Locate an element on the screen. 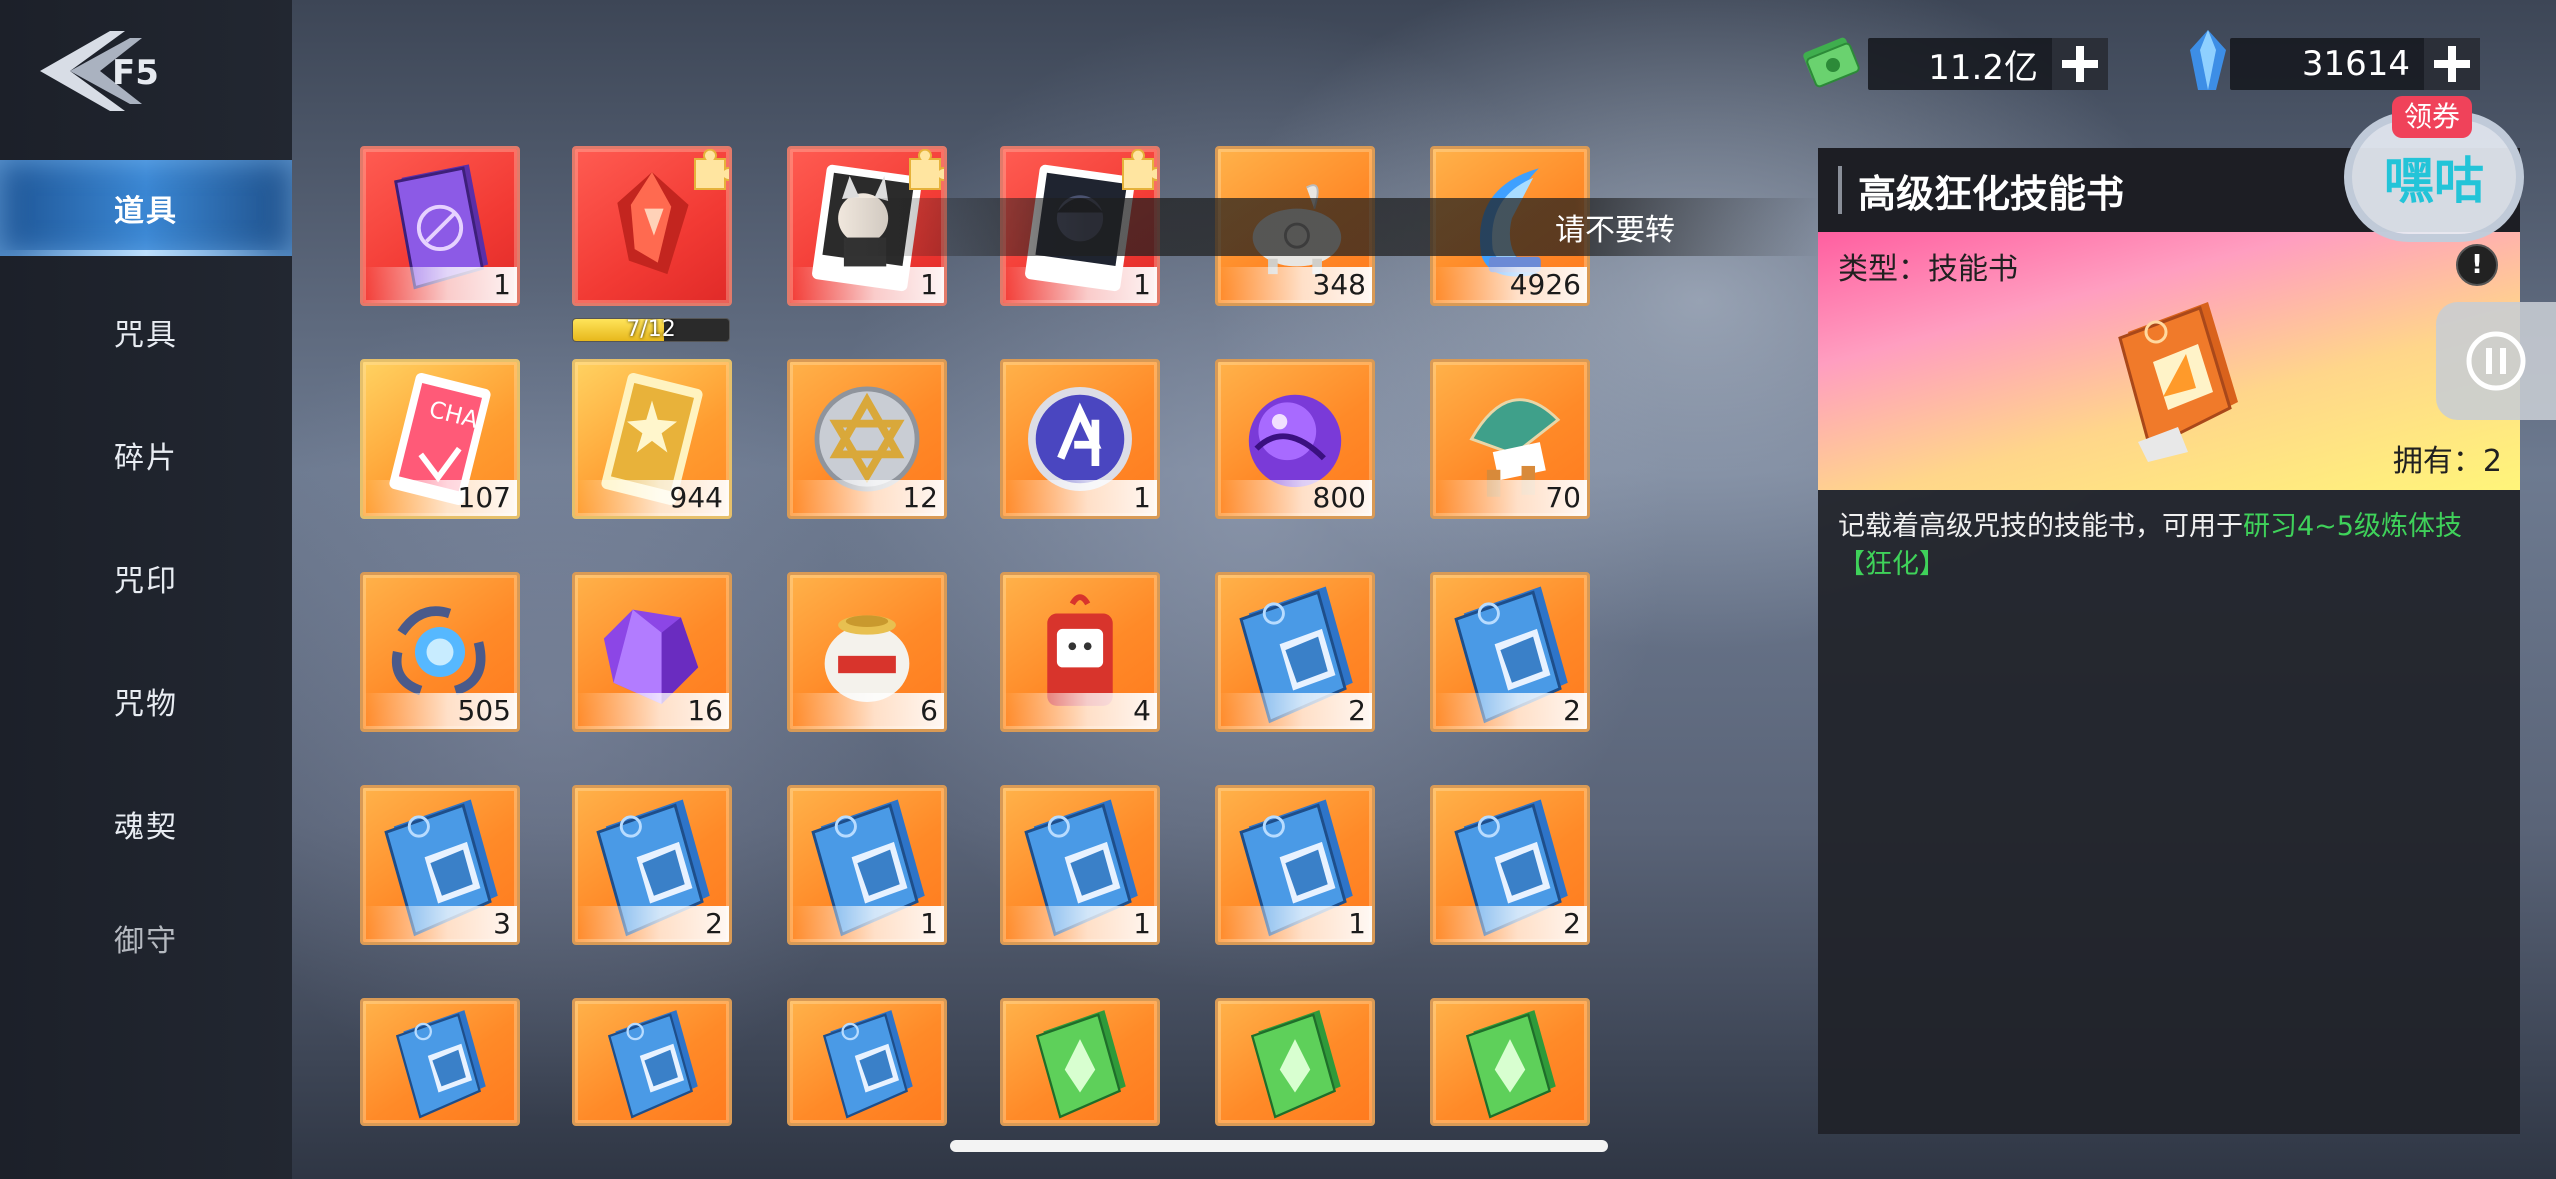  gold-currency: 11.2亿 is located at coordinates (1988, 64).